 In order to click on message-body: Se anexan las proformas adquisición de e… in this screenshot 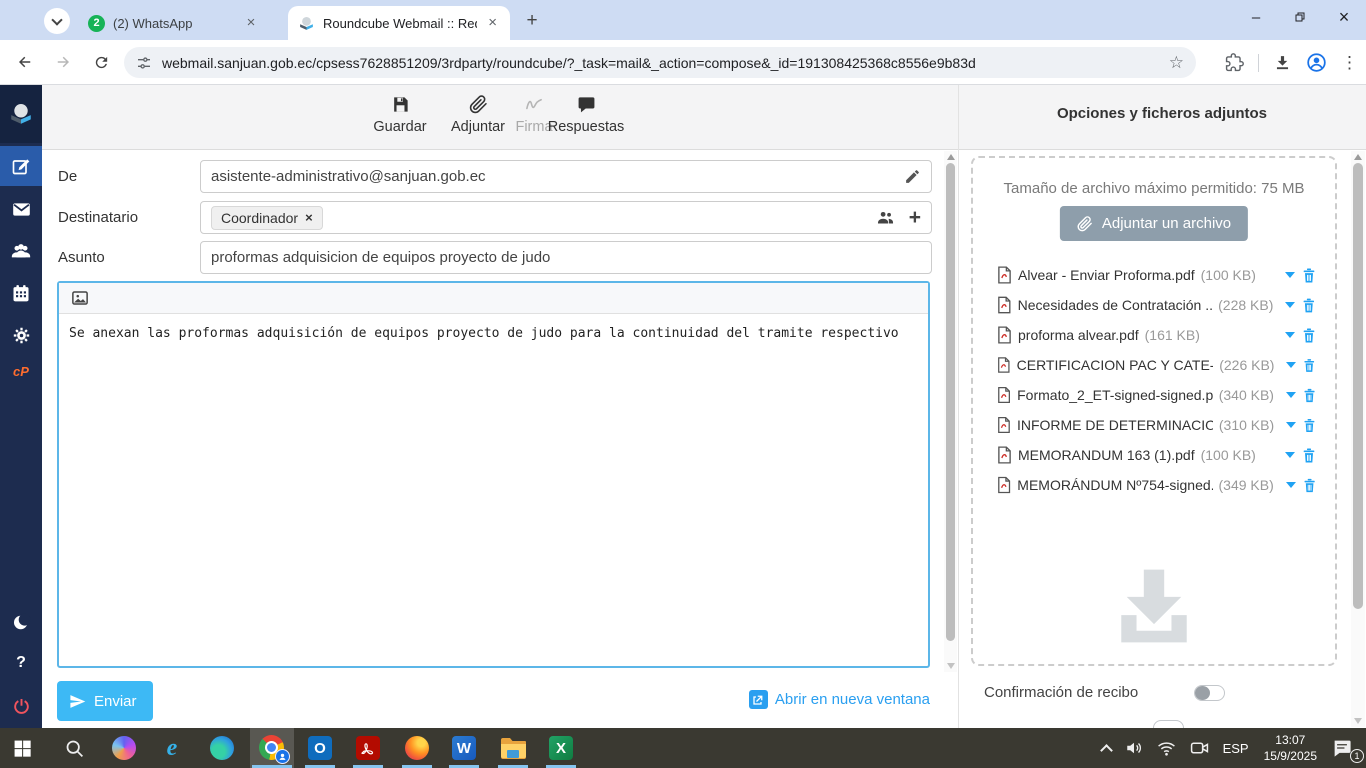, I will do `click(493, 333)`.